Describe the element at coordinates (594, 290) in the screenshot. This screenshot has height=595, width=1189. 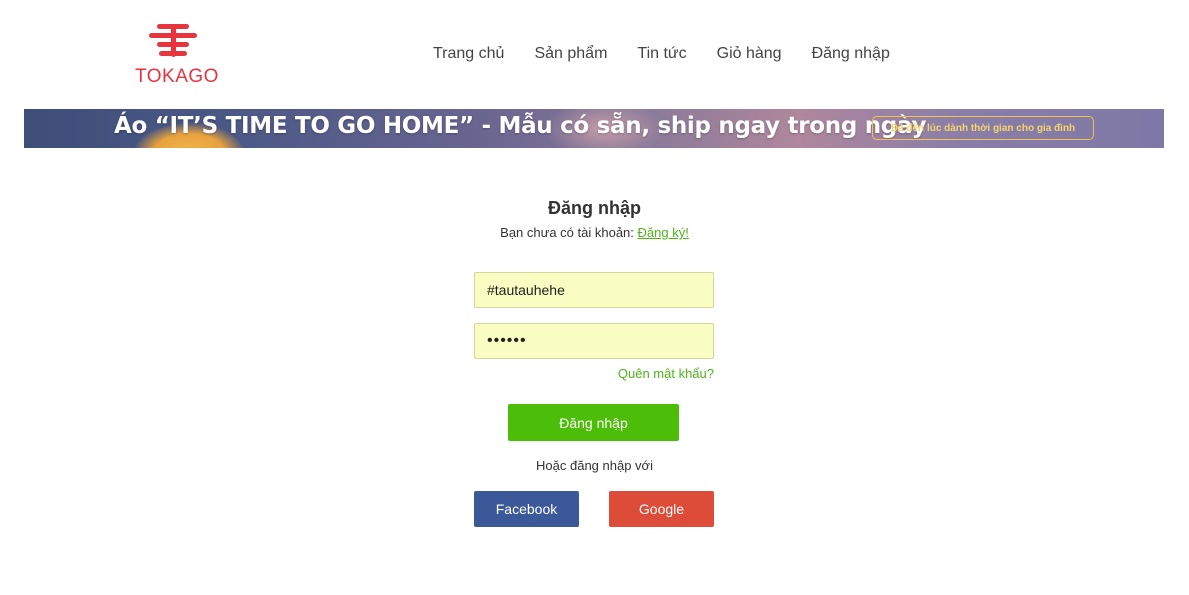
I see `username-input: #tautauhehe` at that location.